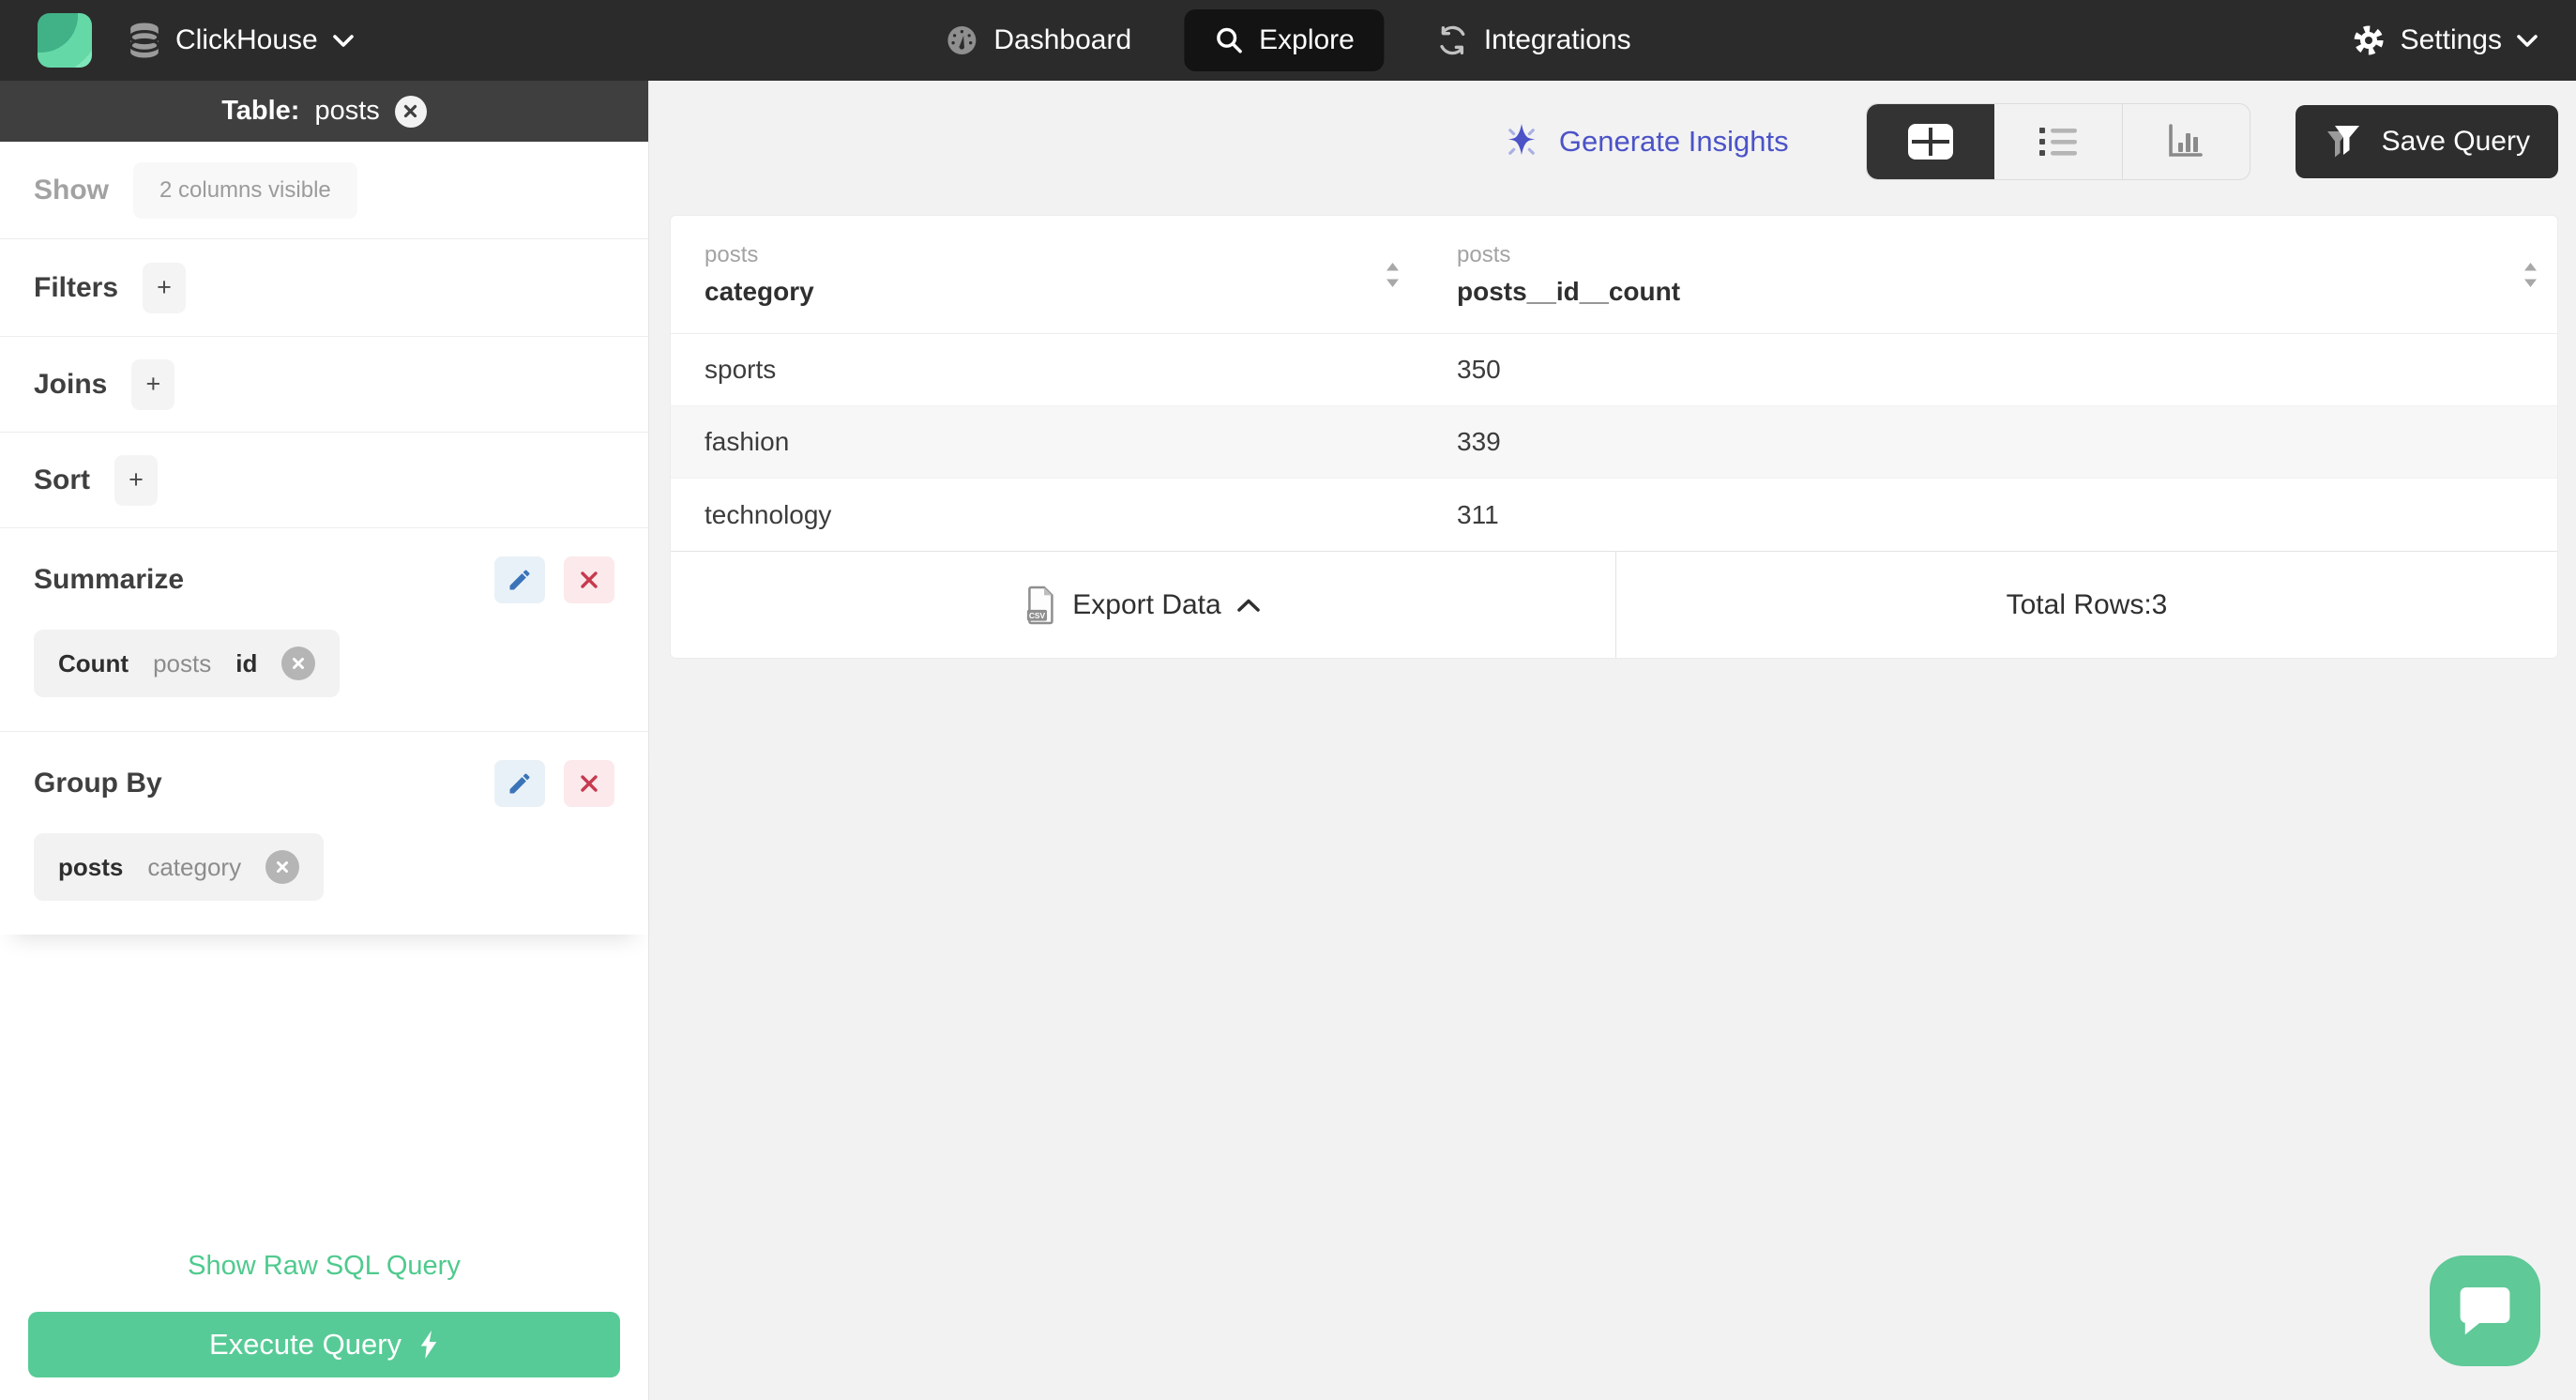 The width and height of the screenshot is (2576, 1400). I want to click on edit-summarize-button, so click(519, 579).